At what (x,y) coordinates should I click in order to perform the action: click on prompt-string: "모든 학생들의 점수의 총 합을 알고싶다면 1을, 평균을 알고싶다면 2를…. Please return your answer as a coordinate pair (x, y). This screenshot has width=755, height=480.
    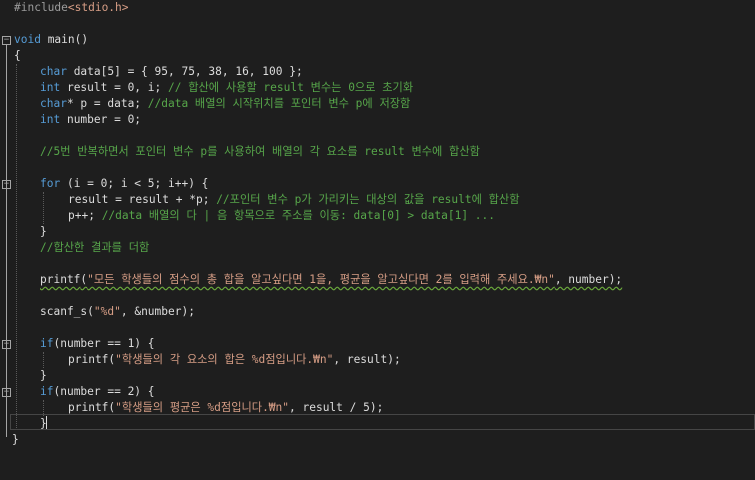
    Looking at the image, I should click on (321, 279).